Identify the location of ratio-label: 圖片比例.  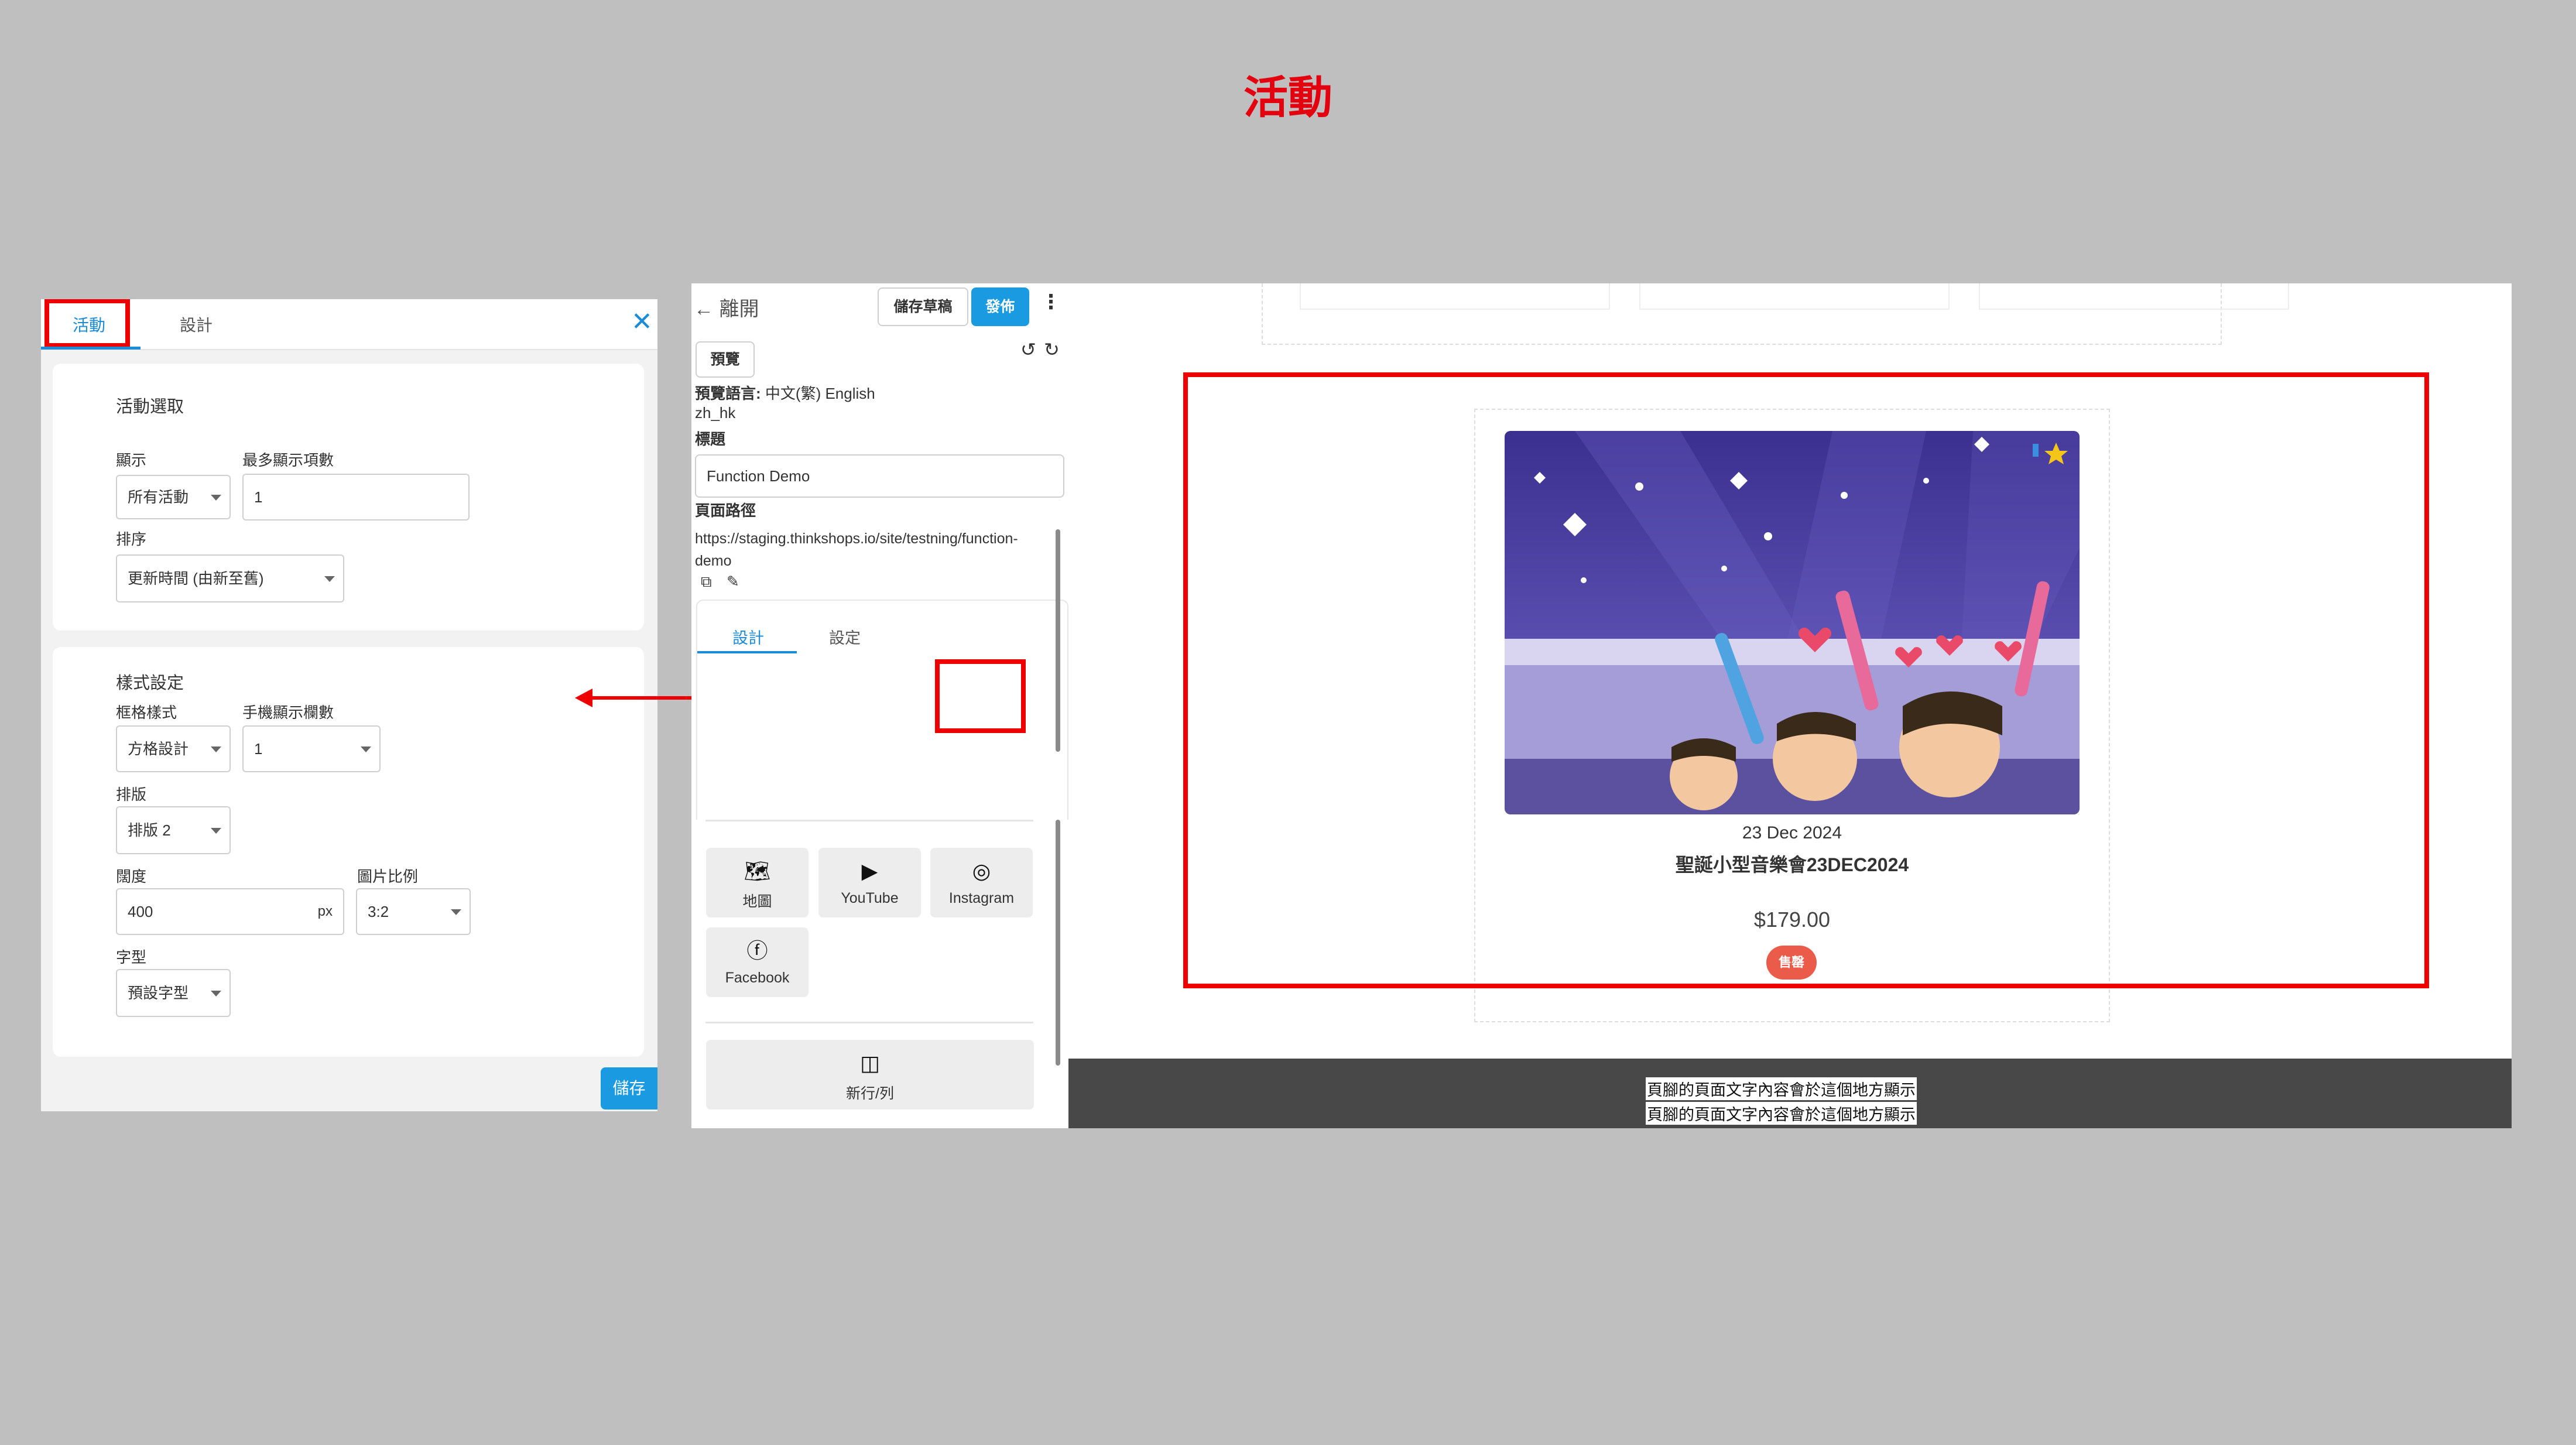
(388, 877).